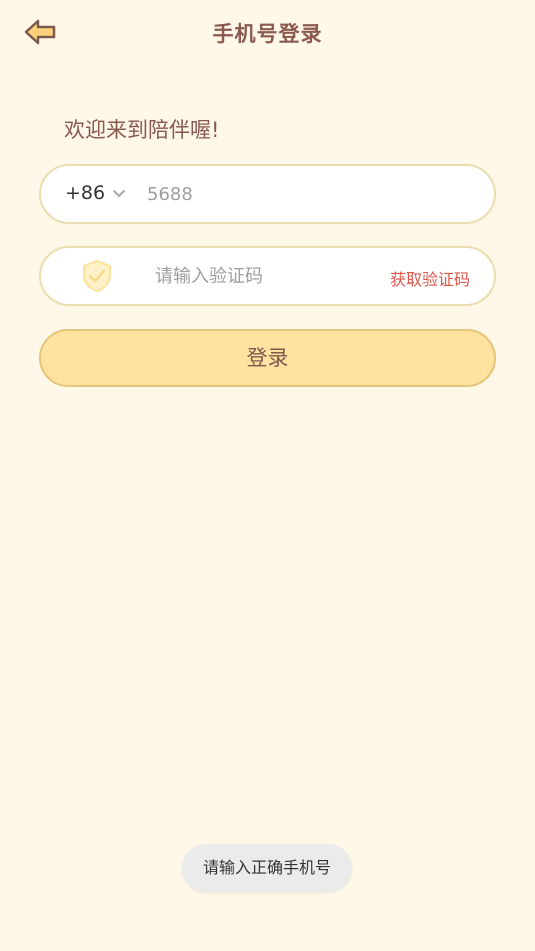 The height and width of the screenshot is (951, 535). I want to click on verification-code-input, so click(265, 276).